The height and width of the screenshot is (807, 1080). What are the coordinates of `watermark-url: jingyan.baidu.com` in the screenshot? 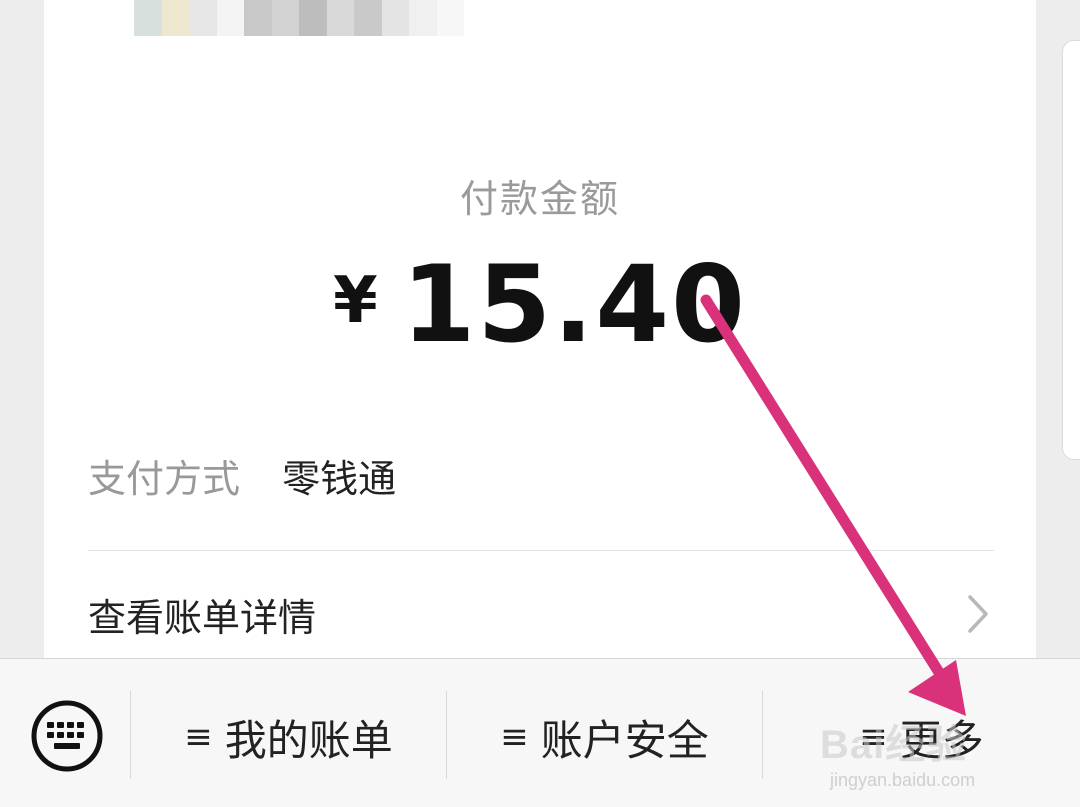 It's located at (903, 780).